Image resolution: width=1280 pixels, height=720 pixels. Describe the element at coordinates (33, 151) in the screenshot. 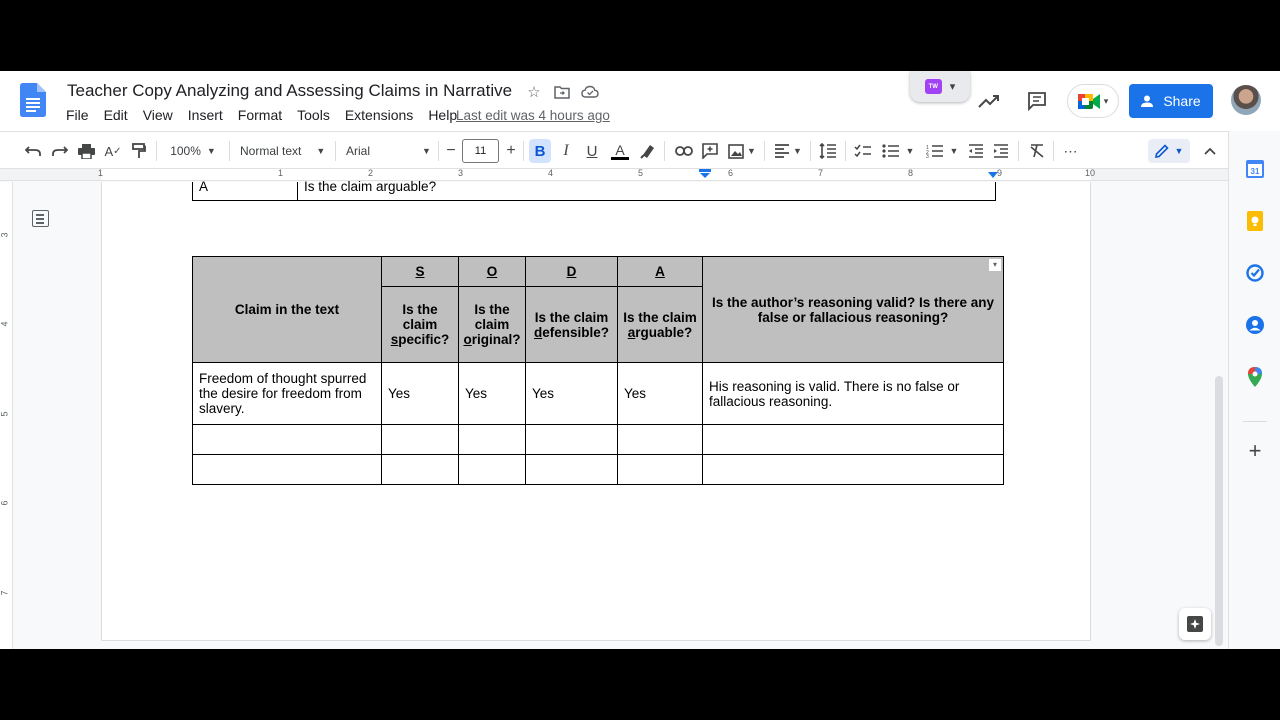

I see `undo-icon` at that location.